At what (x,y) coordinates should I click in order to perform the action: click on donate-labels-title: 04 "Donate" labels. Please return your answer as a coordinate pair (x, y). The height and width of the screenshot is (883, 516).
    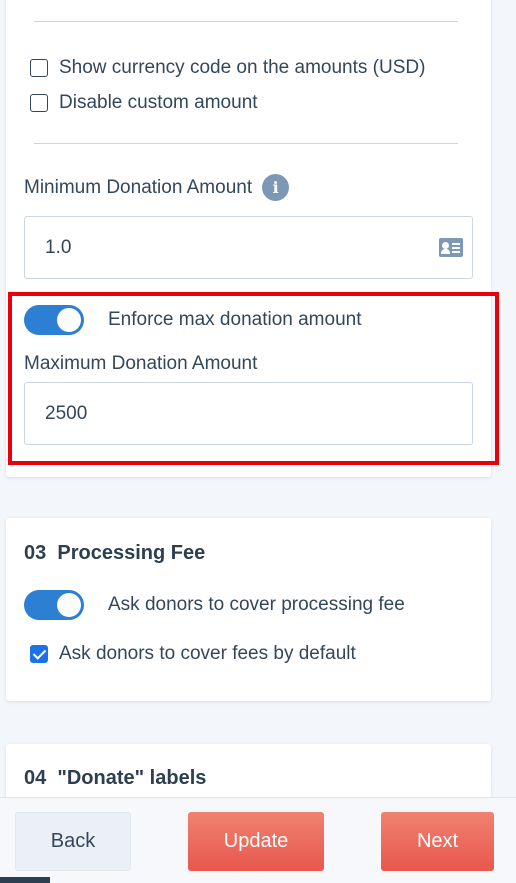
    Looking at the image, I should click on (115, 778).